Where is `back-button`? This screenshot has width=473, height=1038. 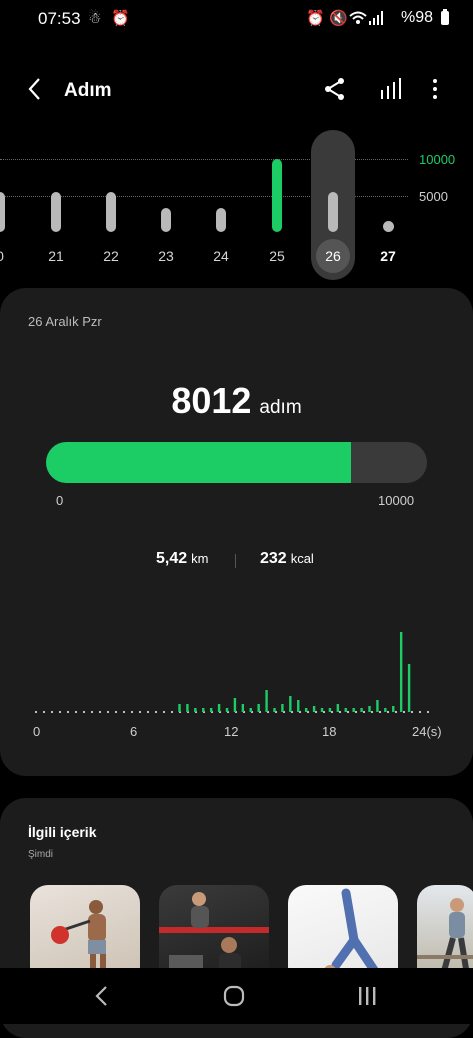 back-button is located at coordinates (35, 89).